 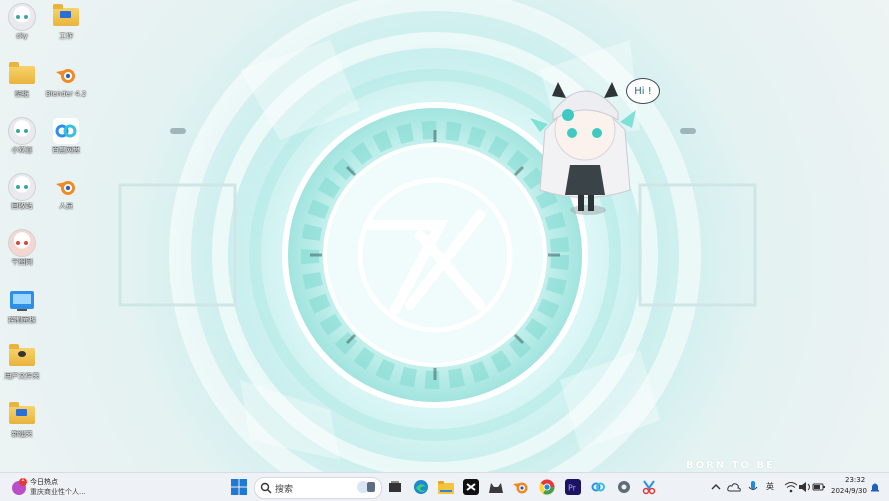 I want to click on desktop-icon-work-folder: 工作, so click(x=66, y=22).